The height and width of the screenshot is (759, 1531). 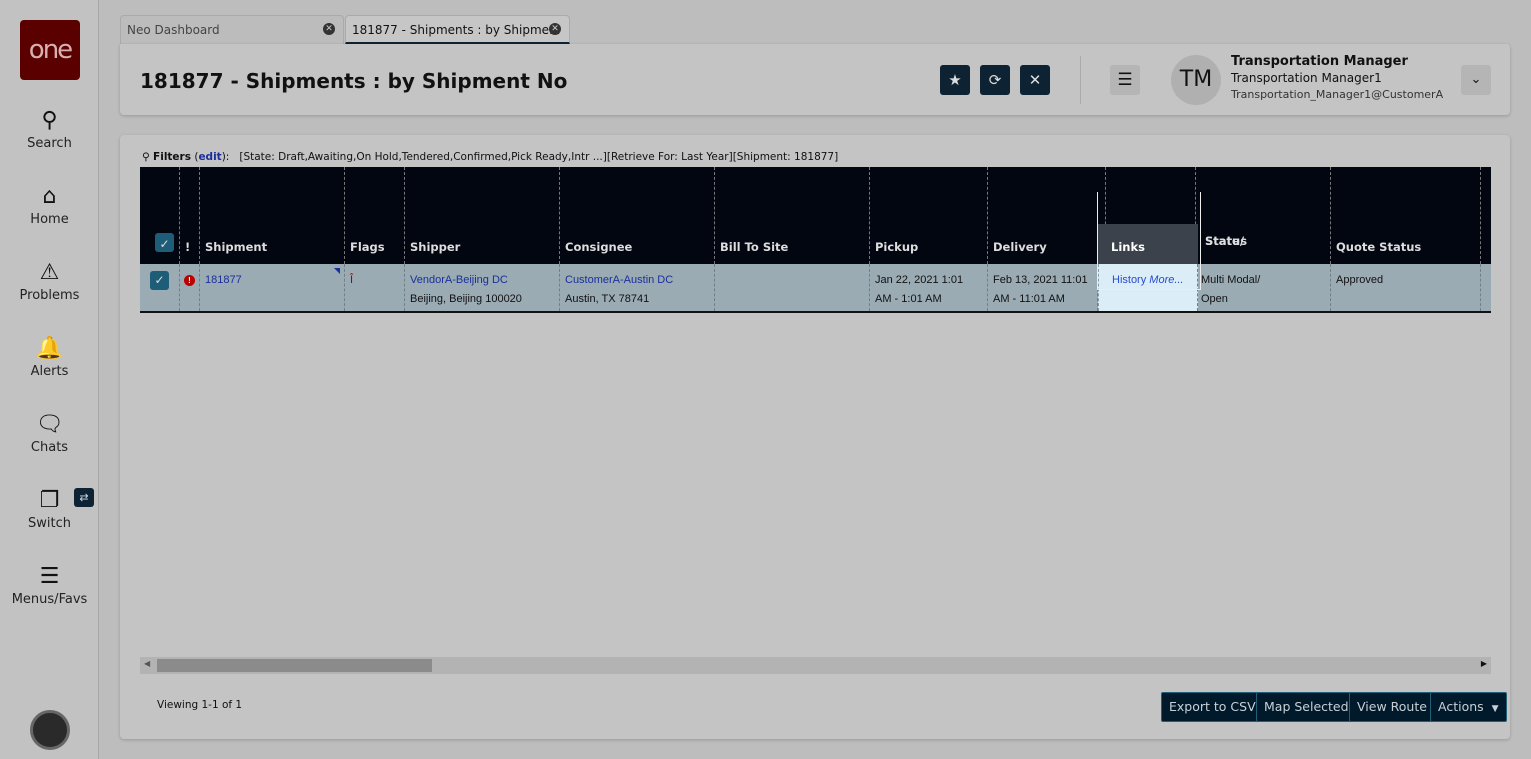 I want to click on tab-shipments: 181877 - Shipments : by Shipme... ✕, so click(x=457, y=29).